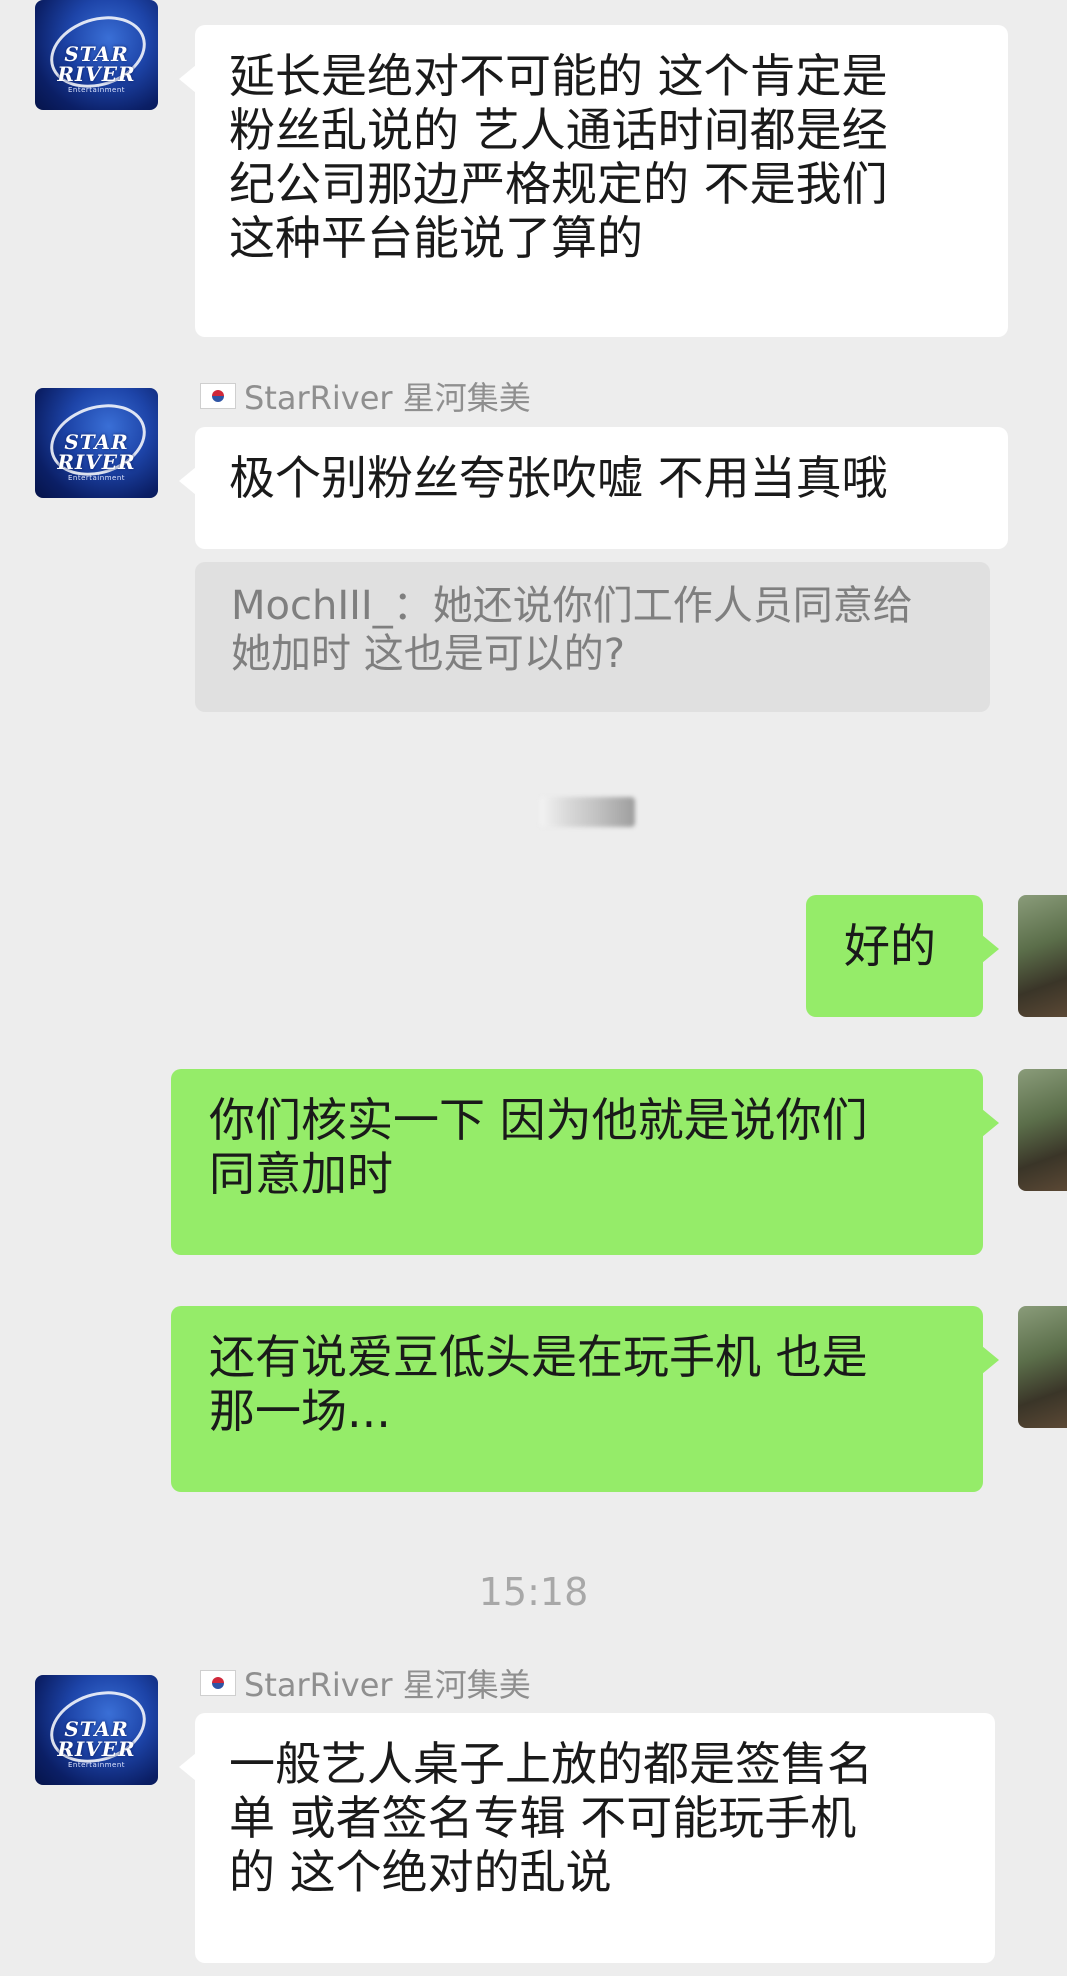  I want to click on incoming-message-bubble: 一般艺人桌子上放的都是签售名 单 或者签名专辑 不可能玩手机 的 这个绝对的乱说, so click(587, 1838).